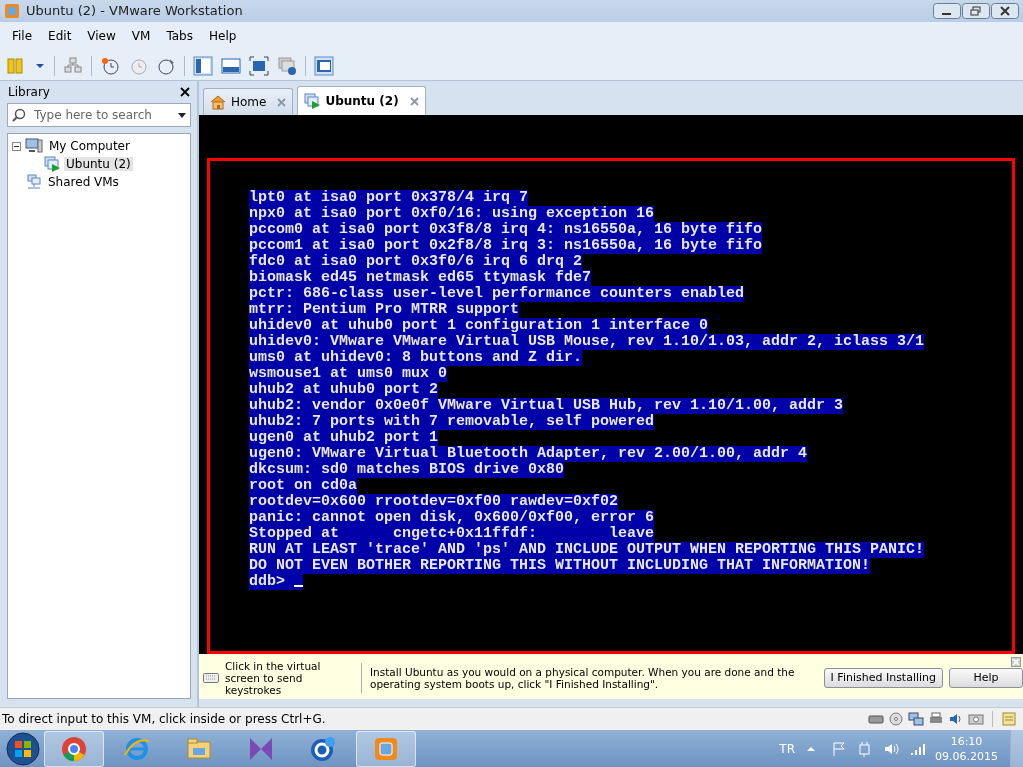 This screenshot has width=1023, height=767. Describe the element at coordinates (98, 164) in the screenshot. I see `tree-item: Ubuntu (2)` at that location.